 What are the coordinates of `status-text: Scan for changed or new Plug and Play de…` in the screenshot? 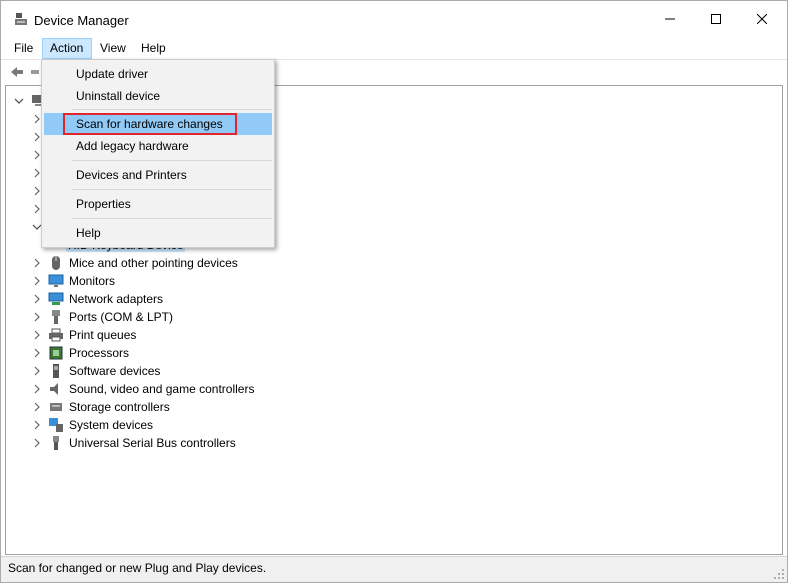 It's located at (137, 568).